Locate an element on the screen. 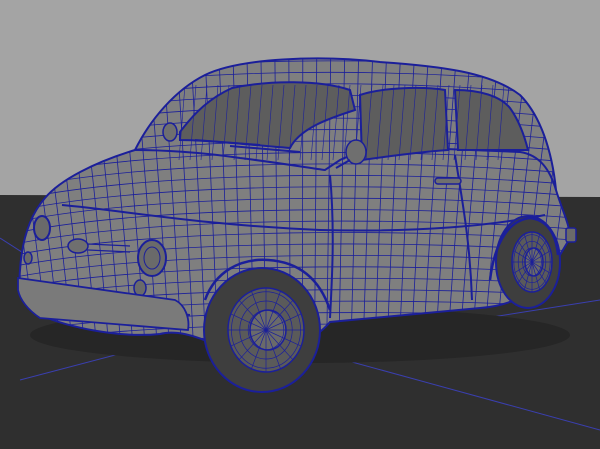  door-handle is located at coordinates (448, 181).